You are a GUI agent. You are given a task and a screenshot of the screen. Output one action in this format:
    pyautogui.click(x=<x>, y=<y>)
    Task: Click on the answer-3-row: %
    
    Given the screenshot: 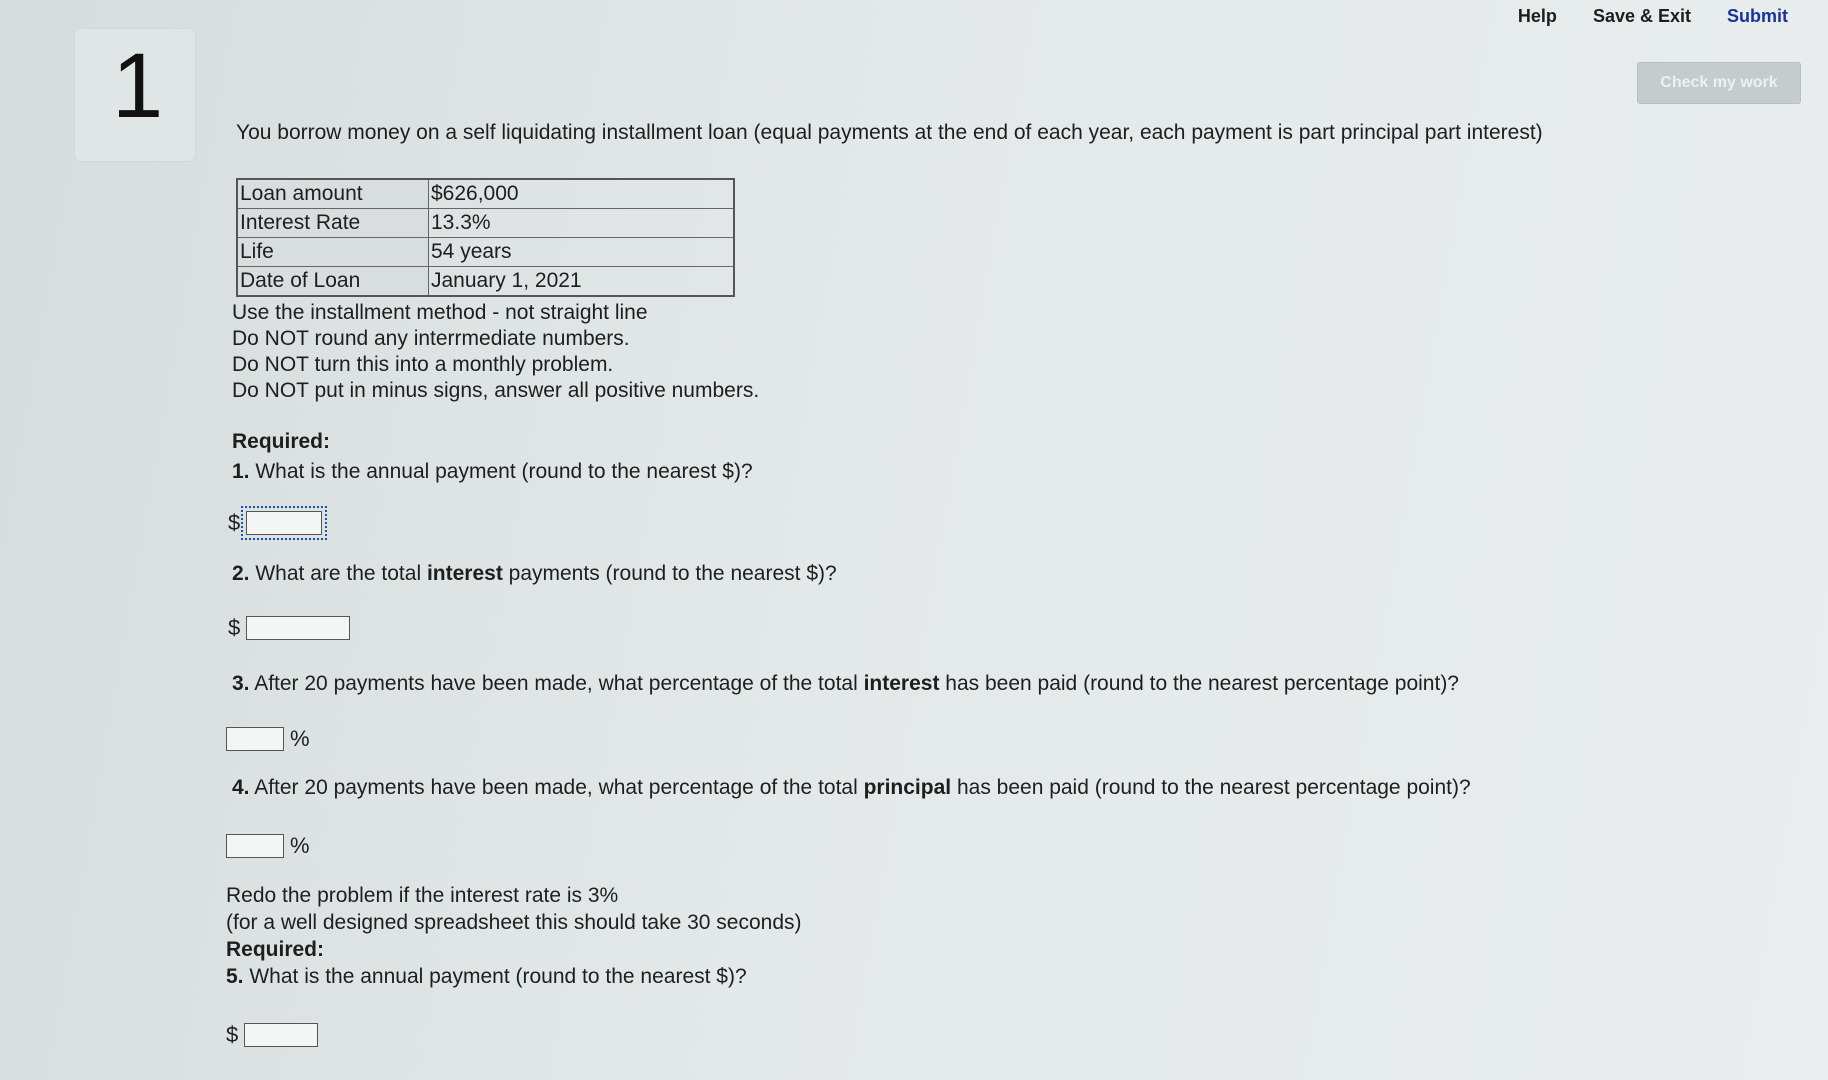 What is the action you would take?
    pyautogui.click(x=268, y=739)
    